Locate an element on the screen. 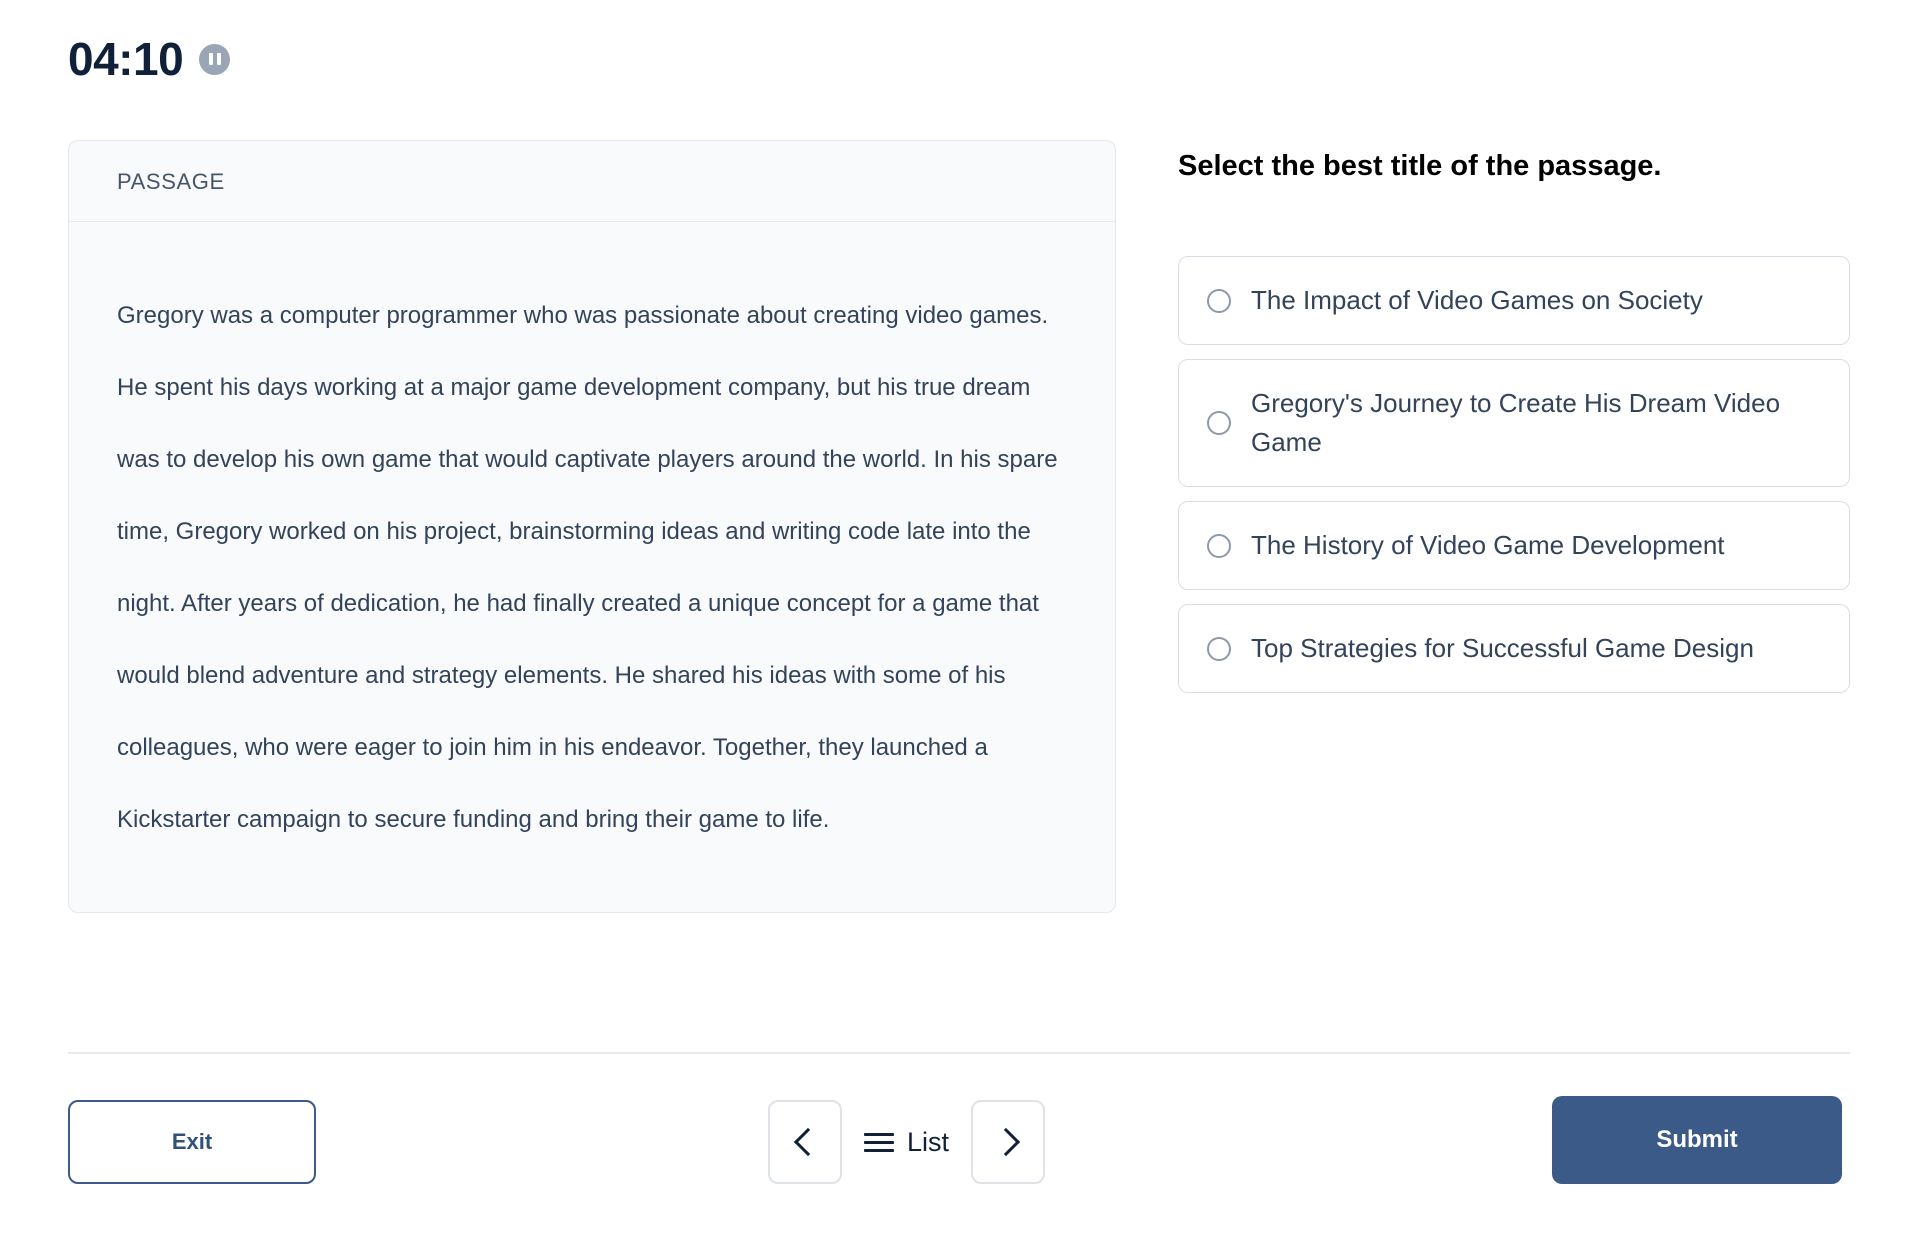 The height and width of the screenshot is (1250, 1918). chevron-left-icon is located at coordinates (807, 1142).